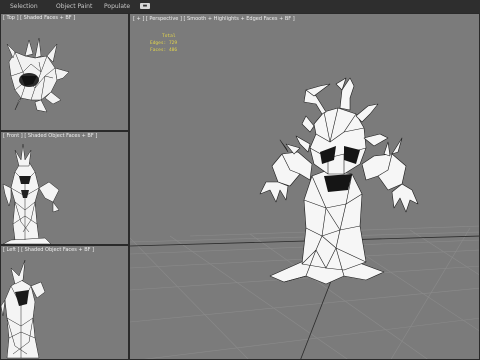  I want to click on ribbon-menubar: Selection Object Paint Populate ▬, so click(240, 7).